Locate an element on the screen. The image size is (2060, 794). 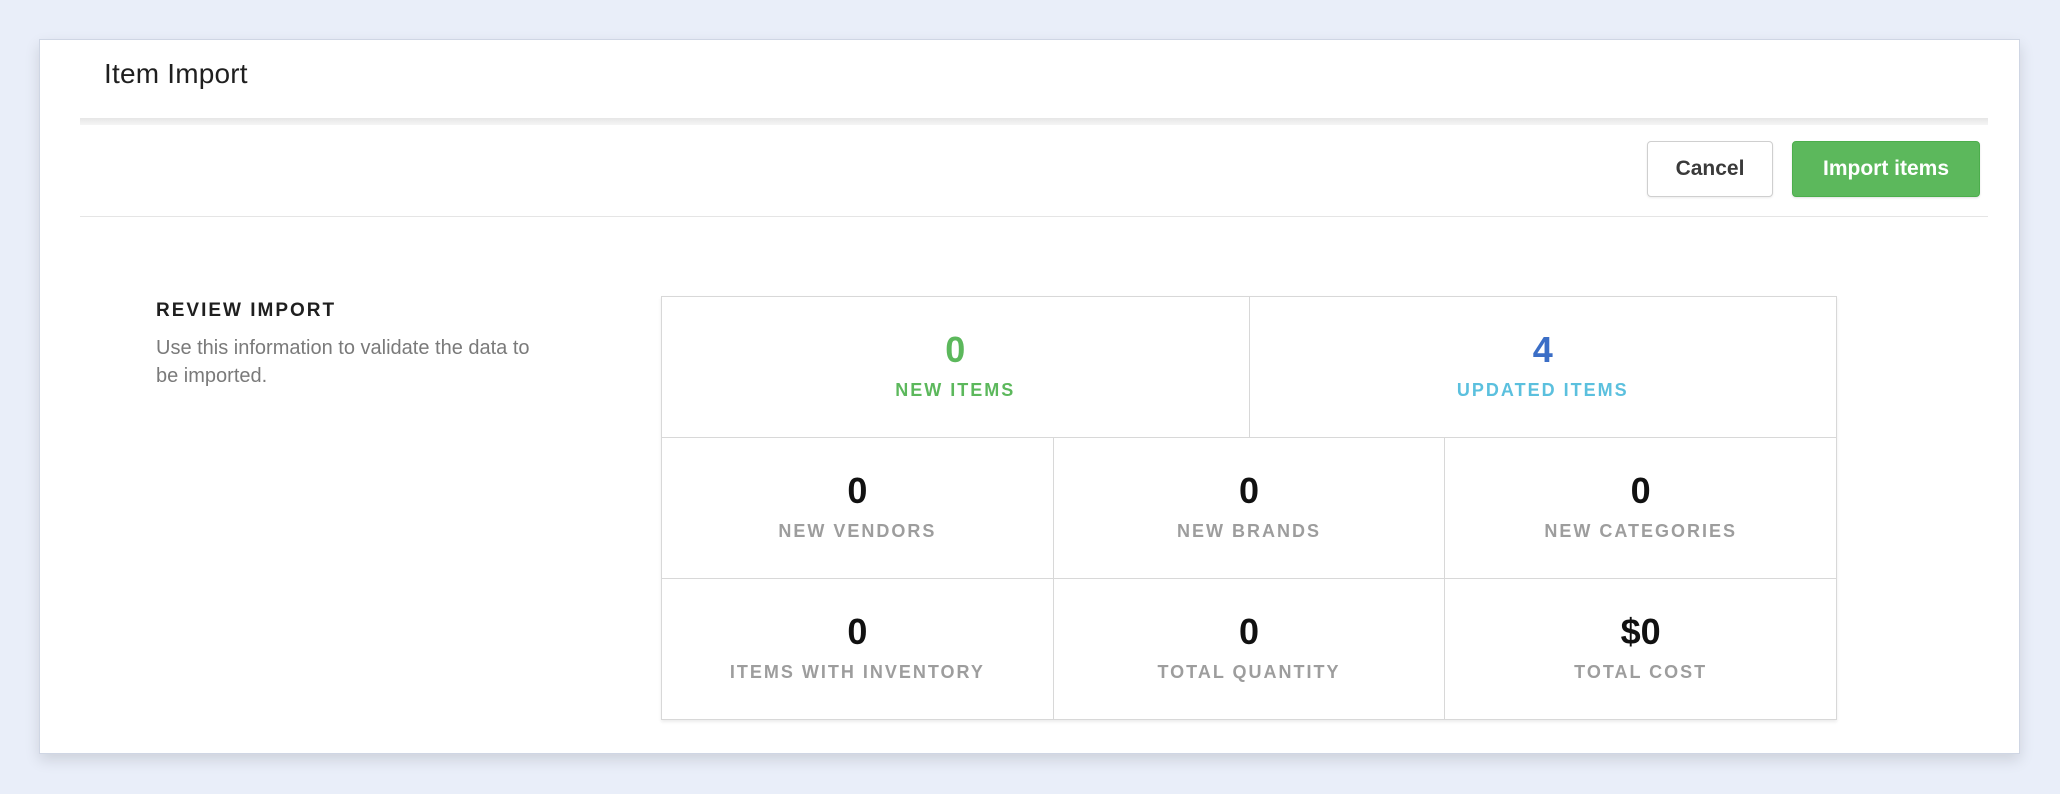
stat-value: 4 is located at coordinates (1542, 349).